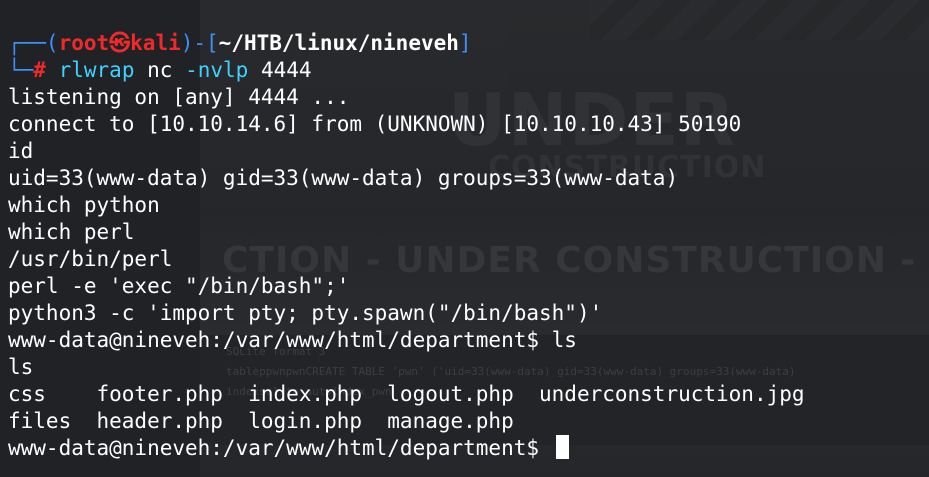  What do you see at coordinates (71, 232) in the screenshot?
I see `output-line: which perl` at bounding box center [71, 232].